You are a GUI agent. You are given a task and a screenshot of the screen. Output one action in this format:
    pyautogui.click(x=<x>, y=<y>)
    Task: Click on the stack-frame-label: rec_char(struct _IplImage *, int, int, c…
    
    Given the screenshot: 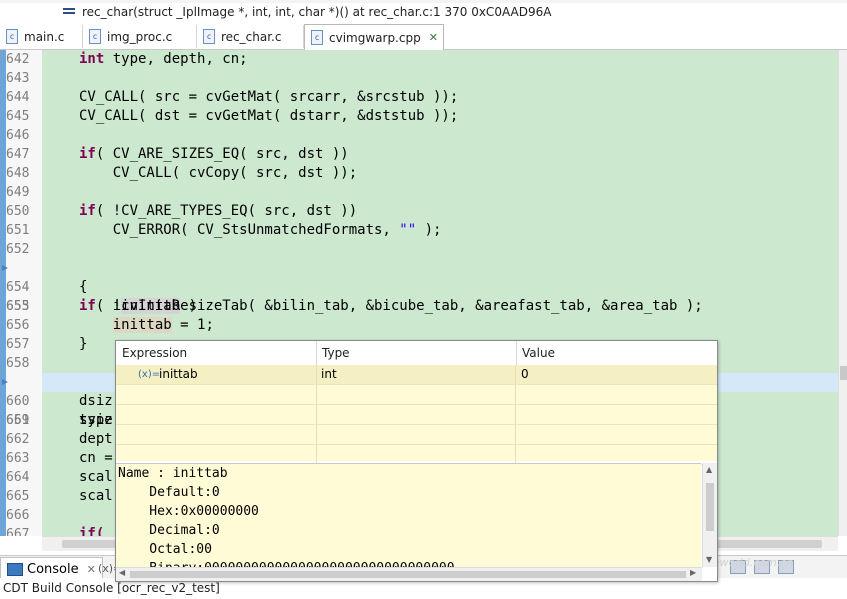 What is the action you would take?
    pyautogui.click(x=316, y=12)
    